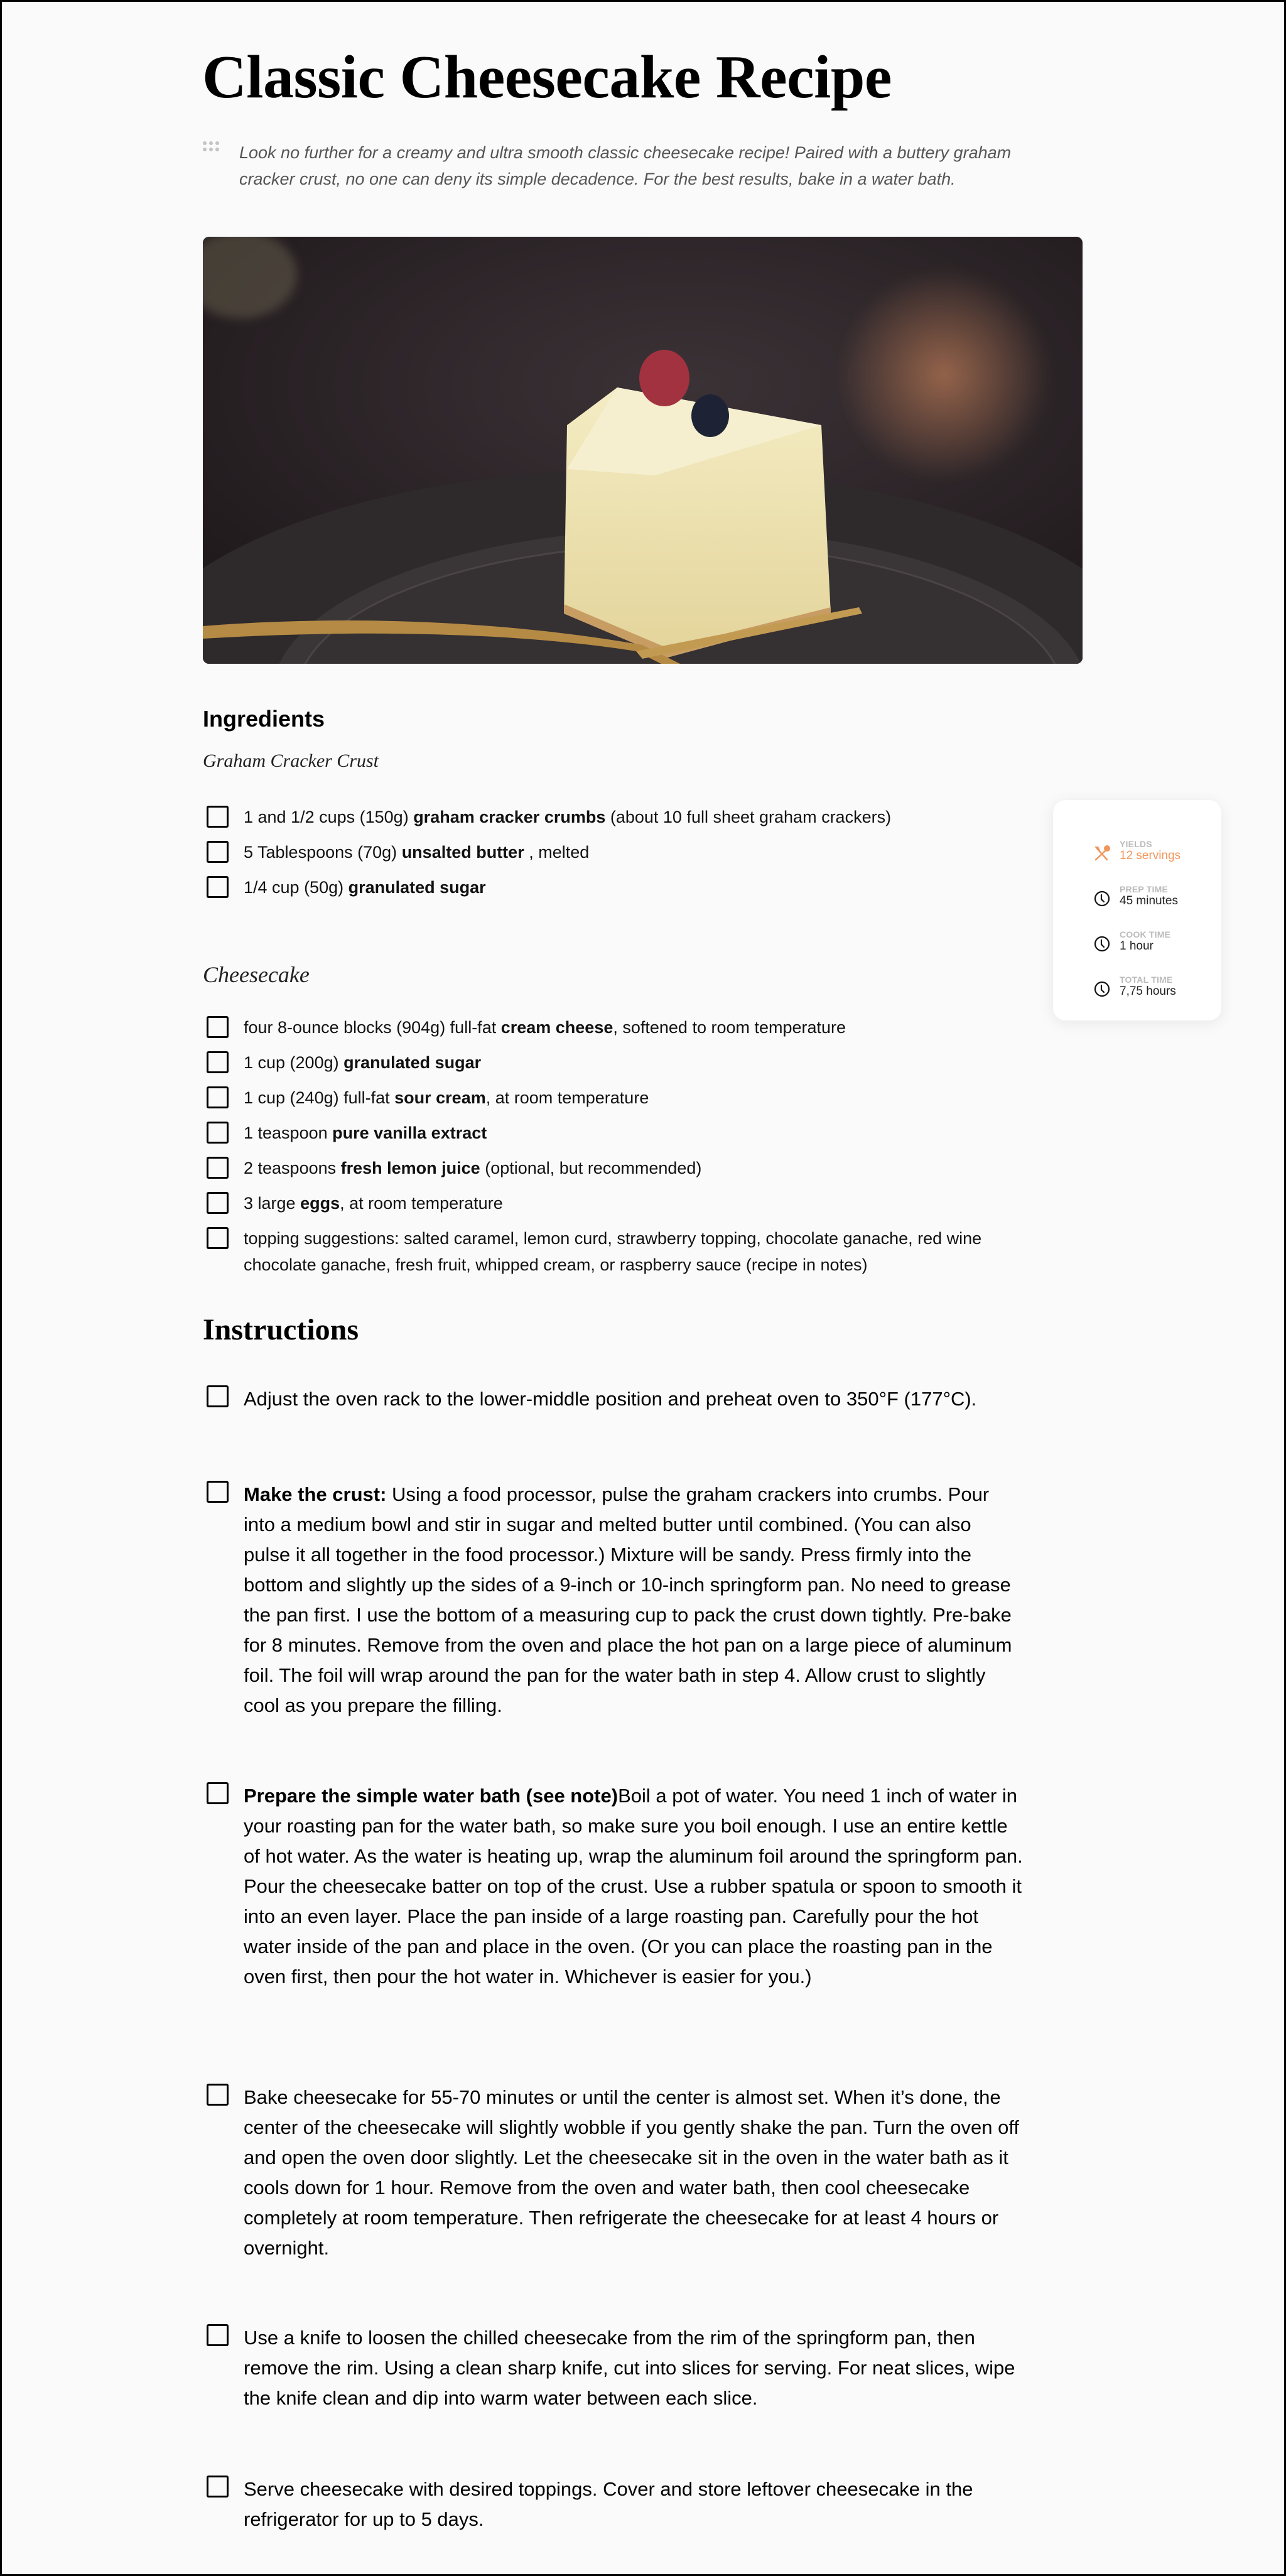 The image size is (1286, 2576). Describe the element at coordinates (556, 1028) in the screenshot. I see `ingredient-name: cream cheese` at that location.